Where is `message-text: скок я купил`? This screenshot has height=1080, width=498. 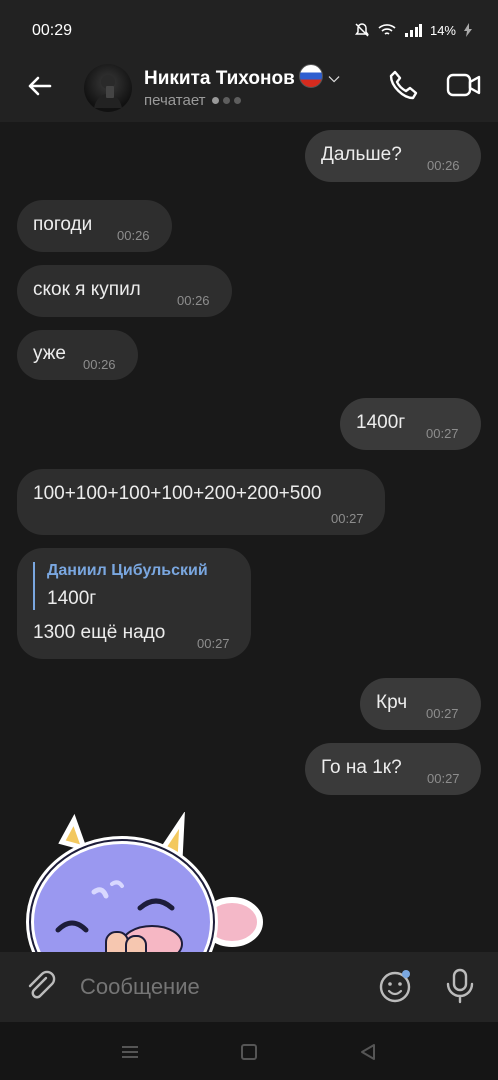
message-text: скок я купил is located at coordinates (87, 289).